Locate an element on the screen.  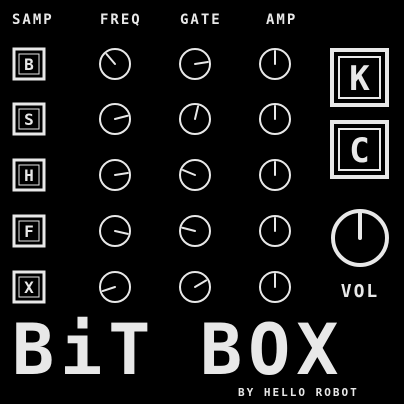
sample-row: F is located at coordinates (151, 231).